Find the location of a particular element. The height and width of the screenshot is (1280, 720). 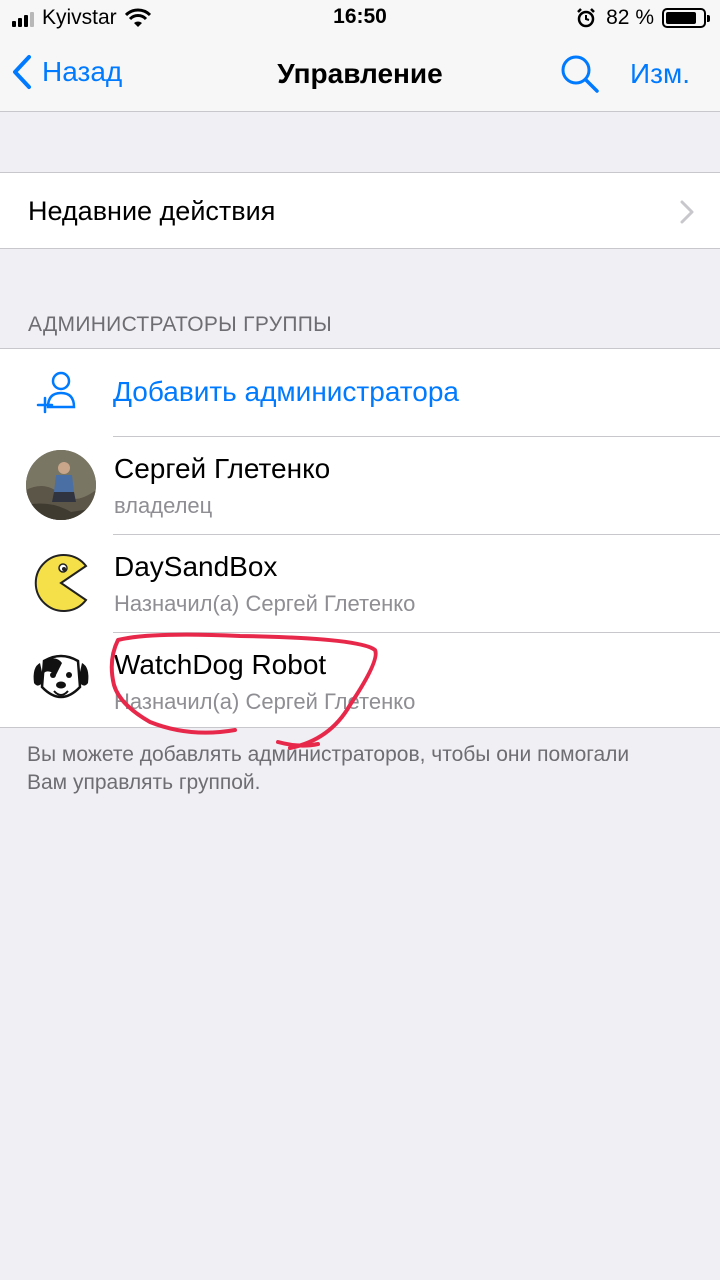

back-button: Назад is located at coordinates (67, 72).